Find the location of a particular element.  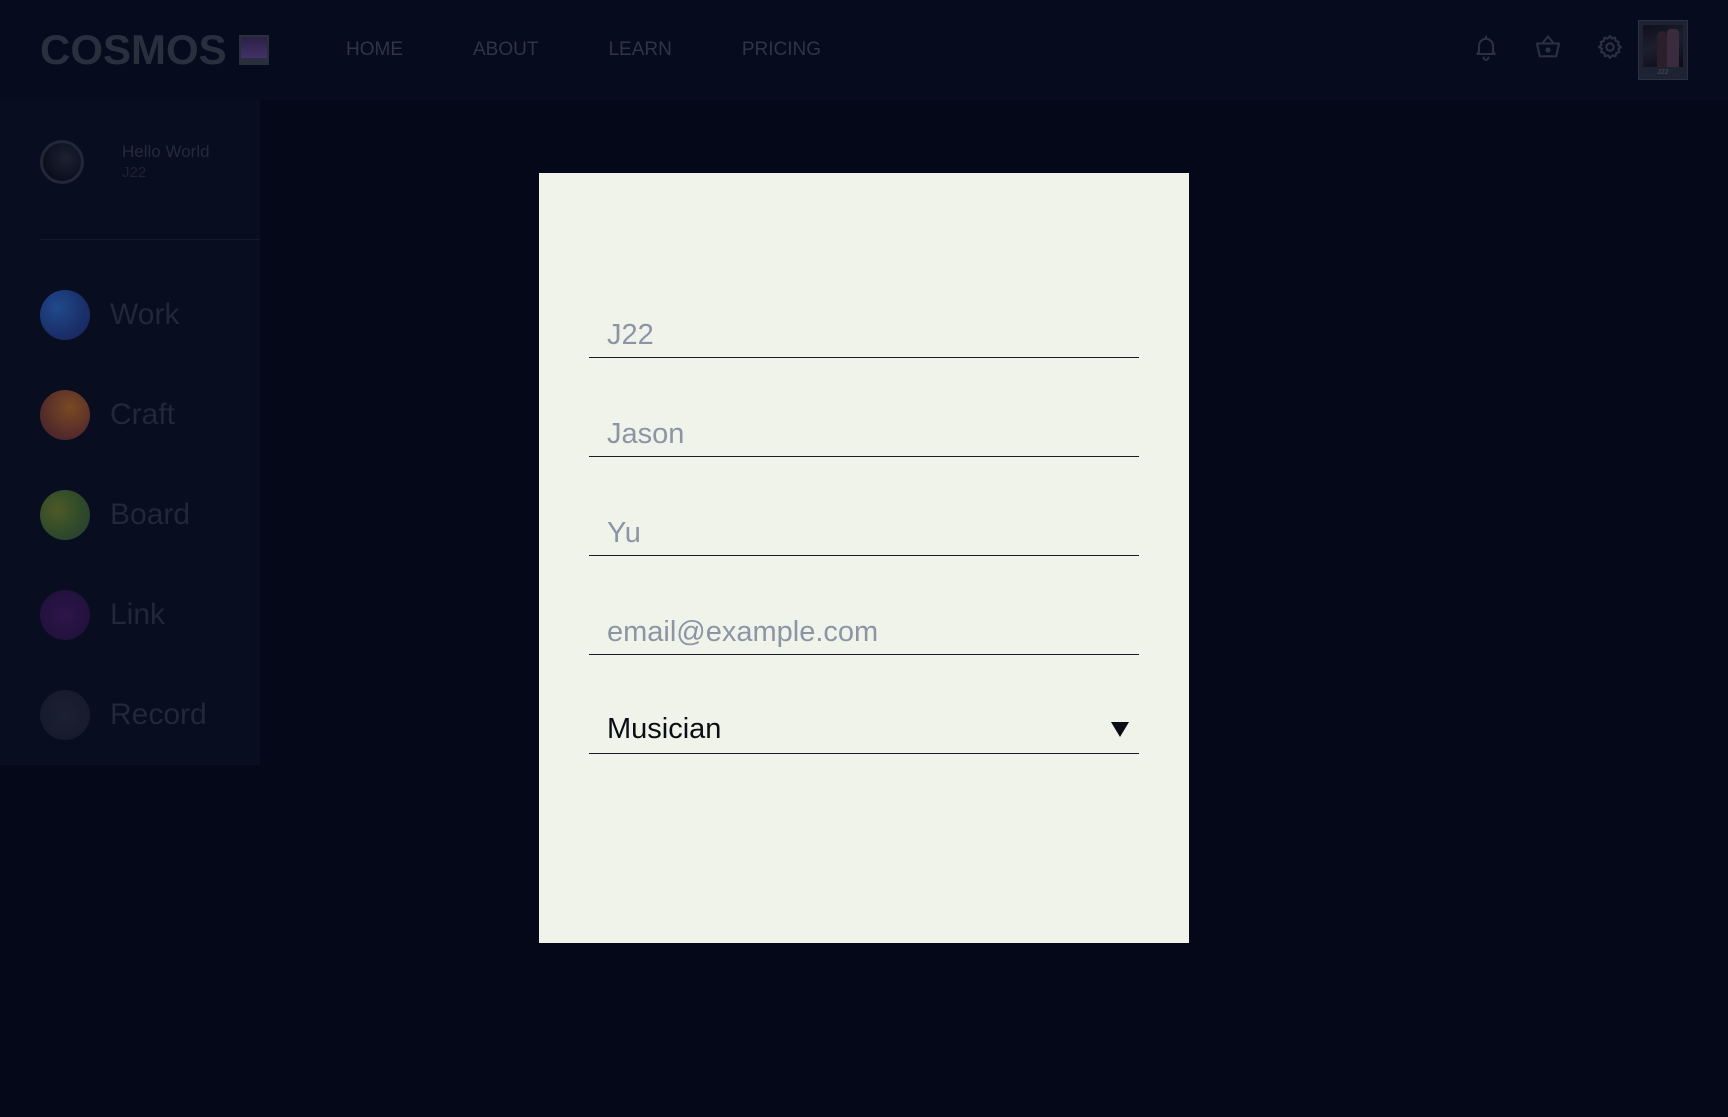

profile-form: Musician is located at coordinates (864, 531).